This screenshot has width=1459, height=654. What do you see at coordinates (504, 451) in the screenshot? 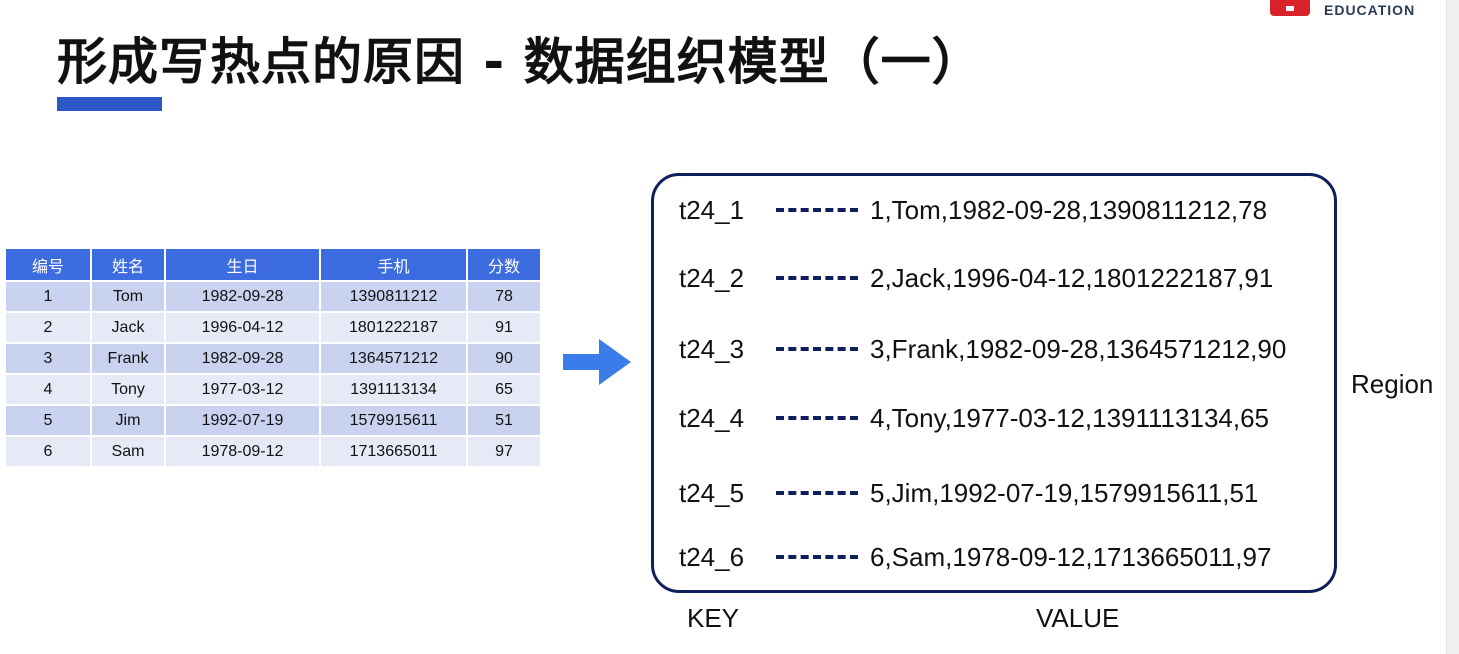
I see `table-cell: 97` at bounding box center [504, 451].